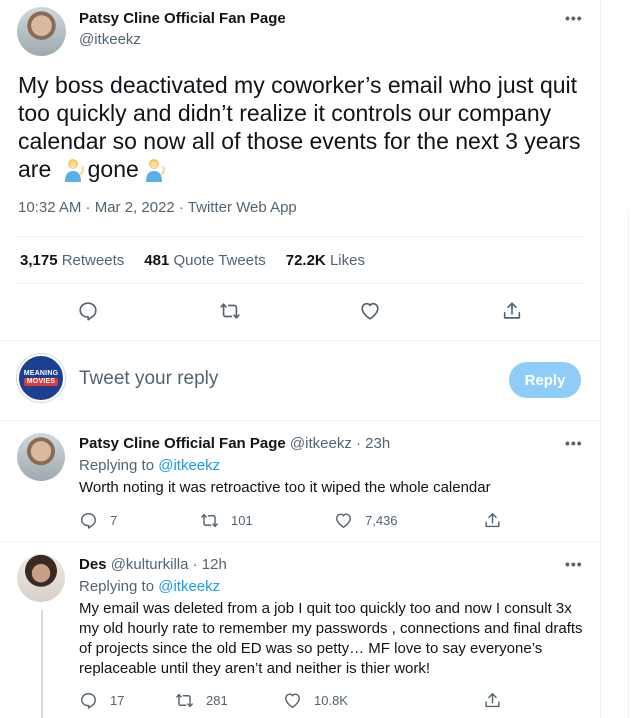 The image size is (634, 718). What do you see at coordinates (182, 18) in the screenshot?
I see `author-name: Patsy Cline Official Fan Page` at bounding box center [182, 18].